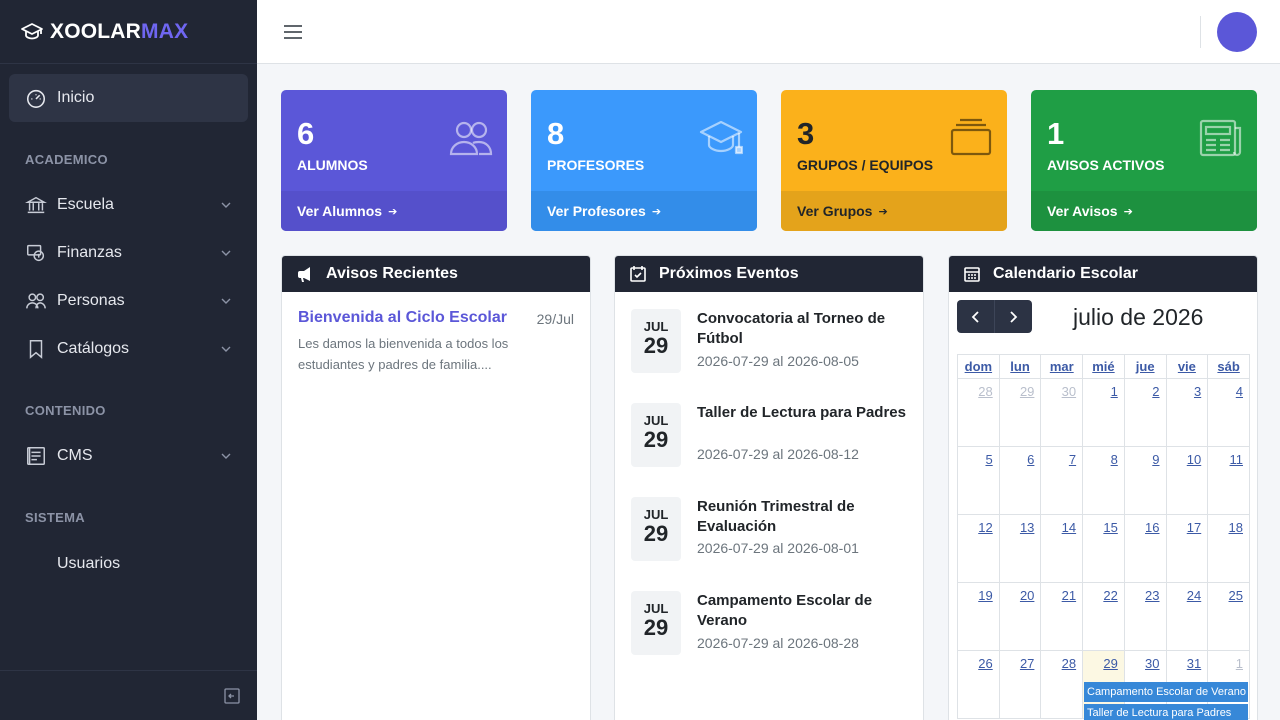 The image size is (1280, 720). What do you see at coordinates (128, 564) in the screenshot?
I see `sidebar-item-usuarios: Usuarios` at bounding box center [128, 564].